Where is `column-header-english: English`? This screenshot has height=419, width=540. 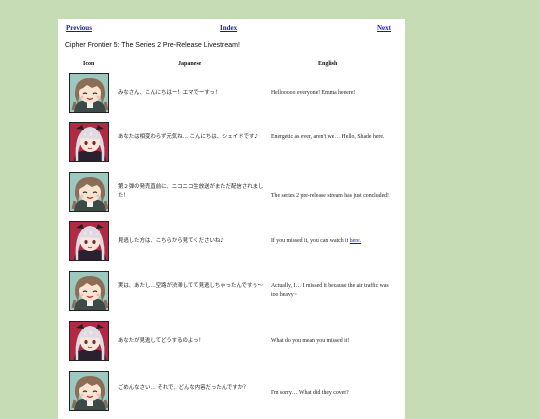 column-header-english: English is located at coordinates (328, 64).